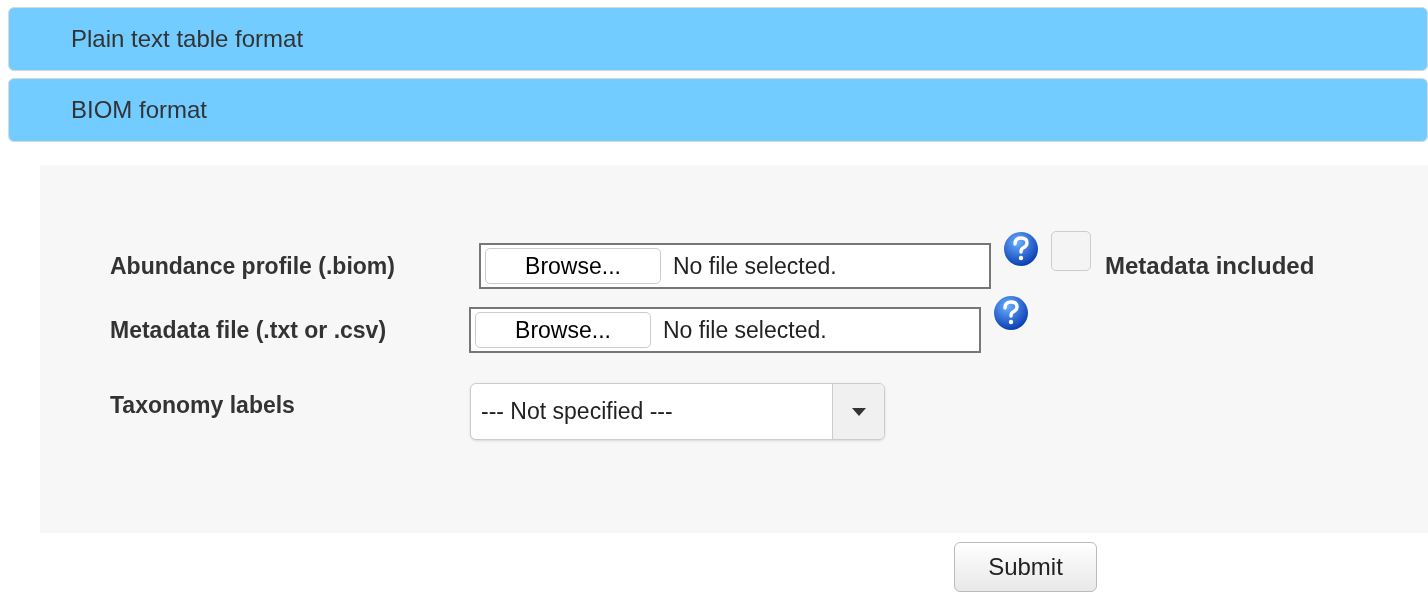 The width and height of the screenshot is (1428, 592). I want to click on submit-button: Submit, so click(1025, 567).